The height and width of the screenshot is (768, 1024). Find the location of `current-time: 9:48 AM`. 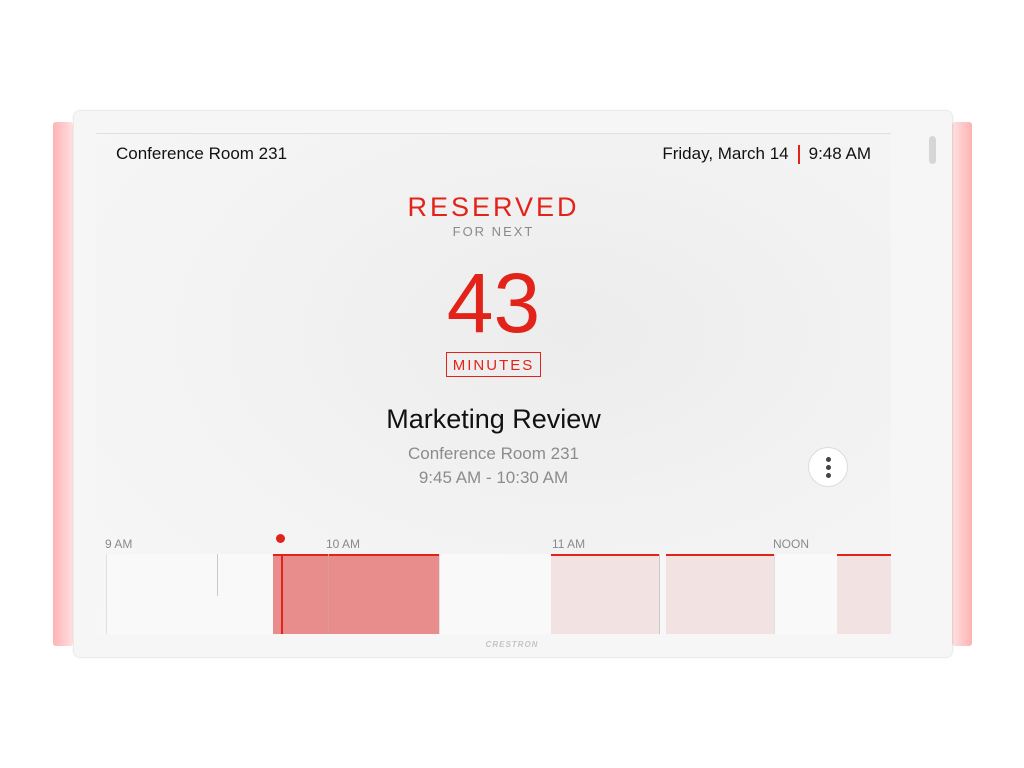

current-time: 9:48 AM is located at coordinates (839, 153).